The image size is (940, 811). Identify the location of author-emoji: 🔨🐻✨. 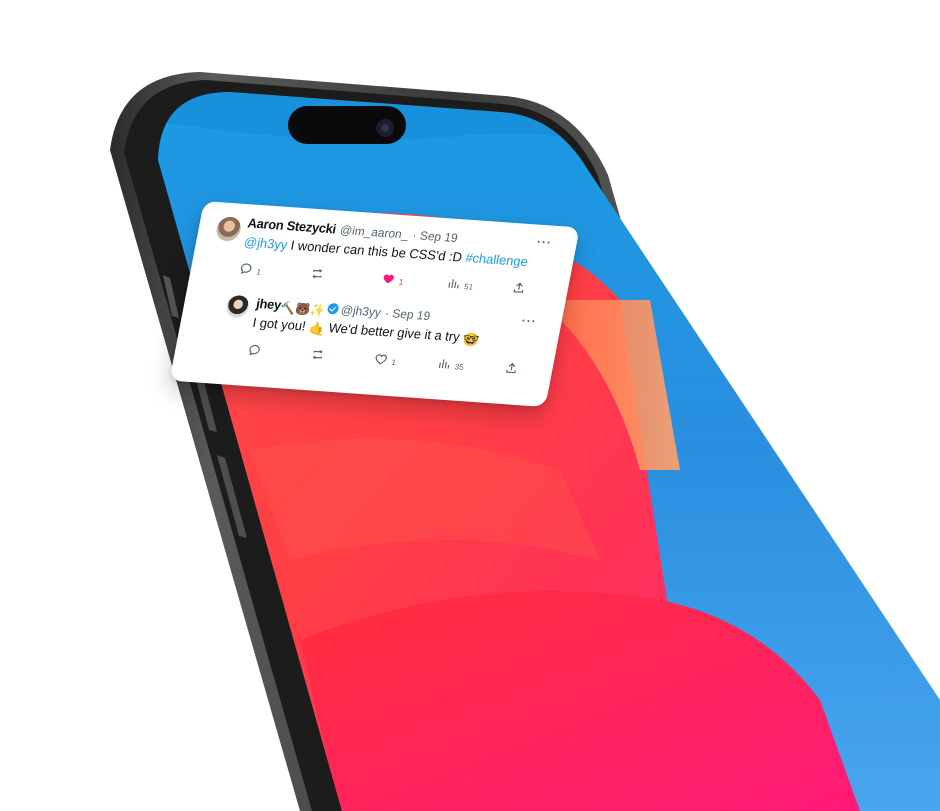
(303, 309).